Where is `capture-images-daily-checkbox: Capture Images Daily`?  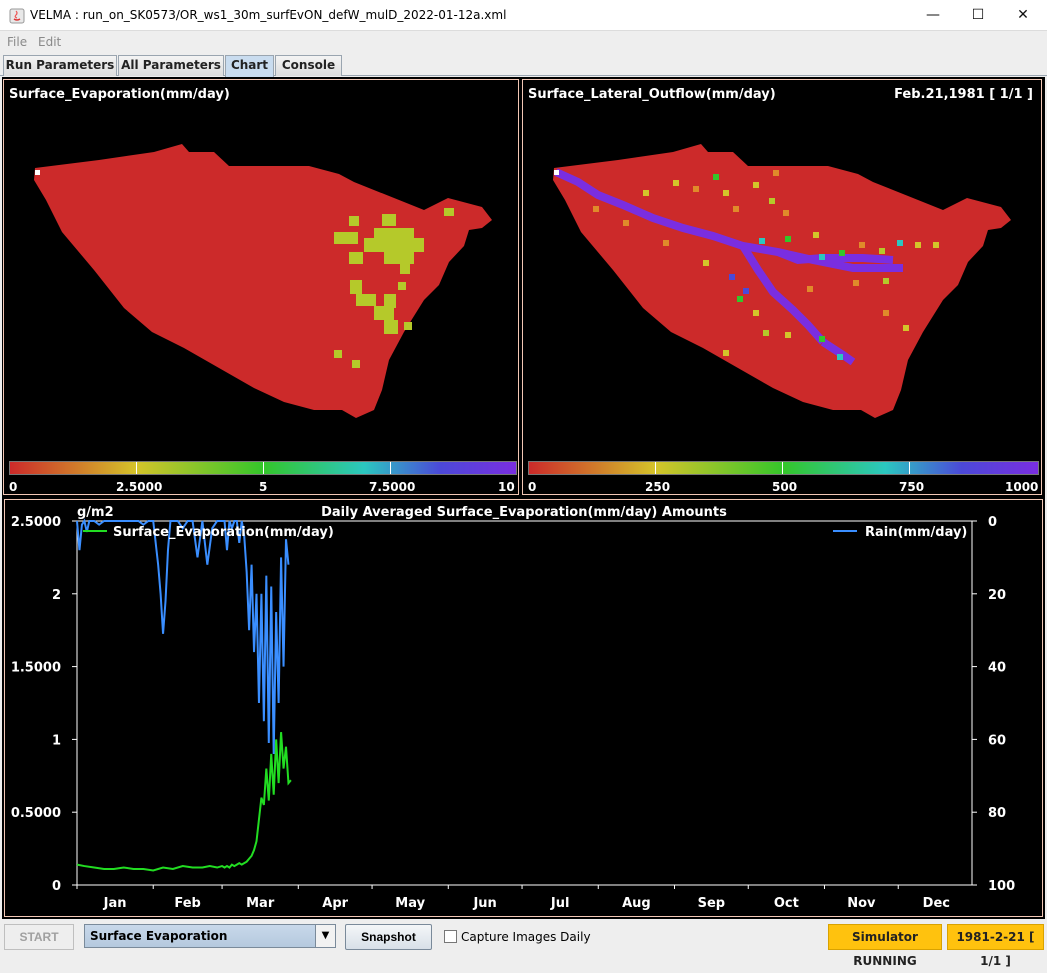
capture-images-daily-checkbox: Capture Images Daily is located at coordinates (517, 937).